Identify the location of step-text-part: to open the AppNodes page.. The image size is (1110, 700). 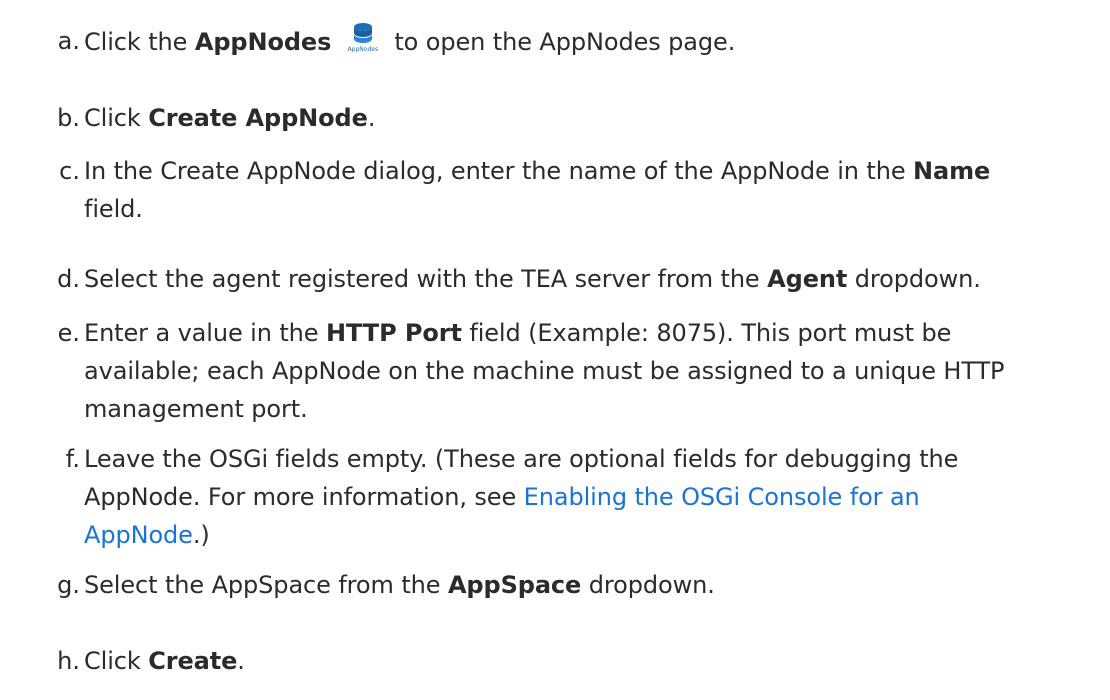
(561, 42).